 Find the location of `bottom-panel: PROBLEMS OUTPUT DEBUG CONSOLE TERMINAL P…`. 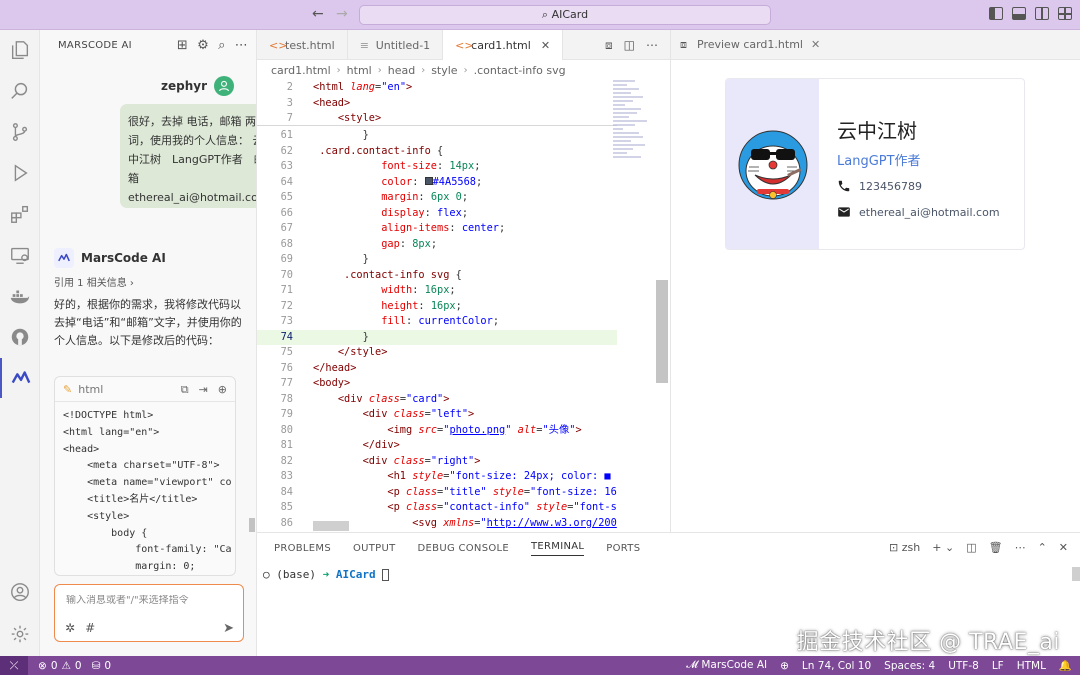

bottom-panel: PROBLEMS OUTPUT DEBUG CONSOLE TERMINAL P… is located at coordinates (668, 594).